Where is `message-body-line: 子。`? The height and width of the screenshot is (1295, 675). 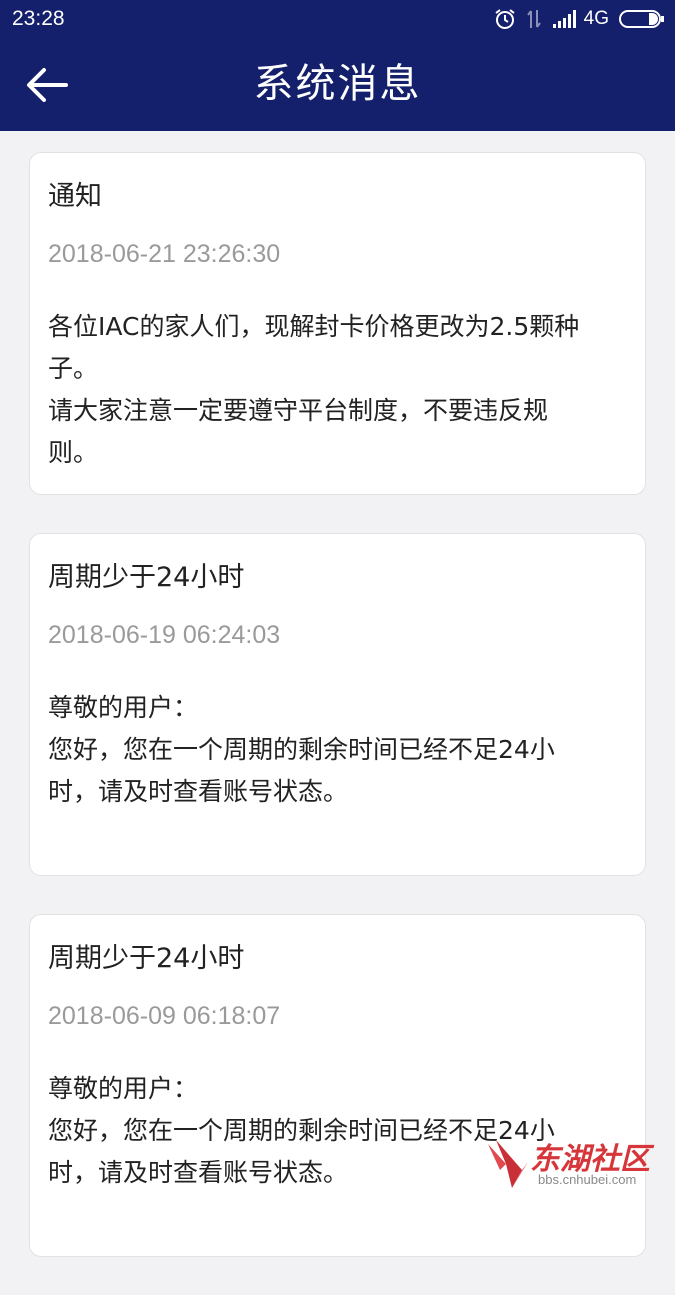
message-body-line: 子。 is located at coordinates (338, 369).